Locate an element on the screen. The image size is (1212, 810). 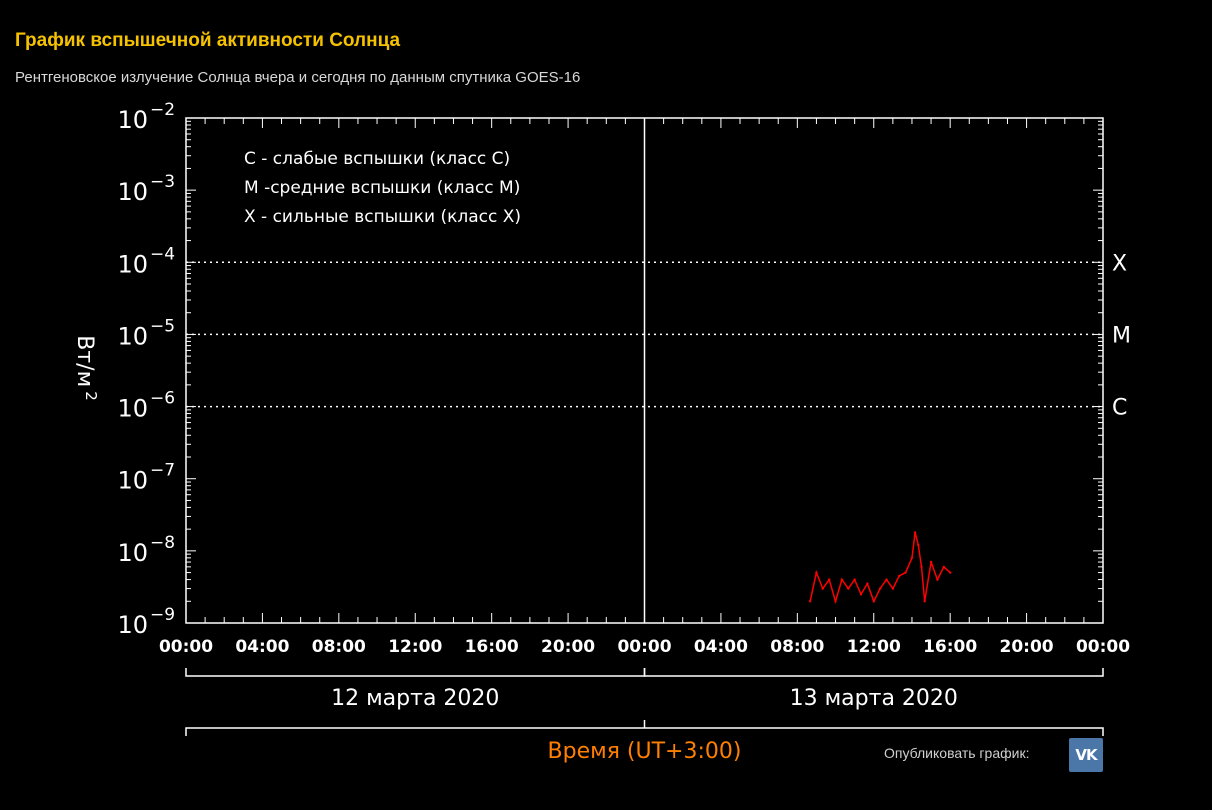
y-tick-exponent: −2 is located at coordinates (162, 110).